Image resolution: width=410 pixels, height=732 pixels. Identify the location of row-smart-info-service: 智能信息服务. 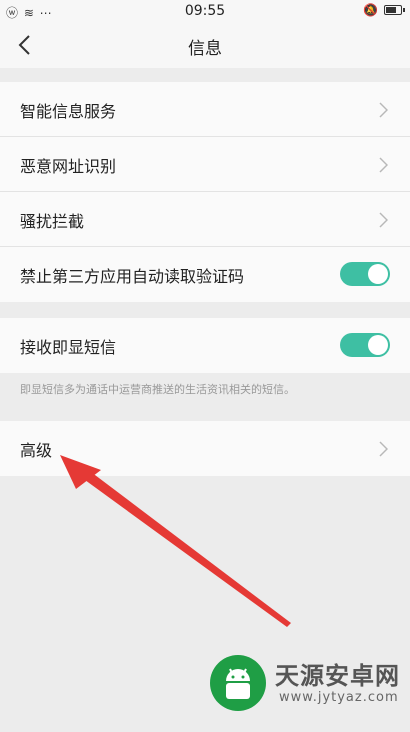
(205, 109).